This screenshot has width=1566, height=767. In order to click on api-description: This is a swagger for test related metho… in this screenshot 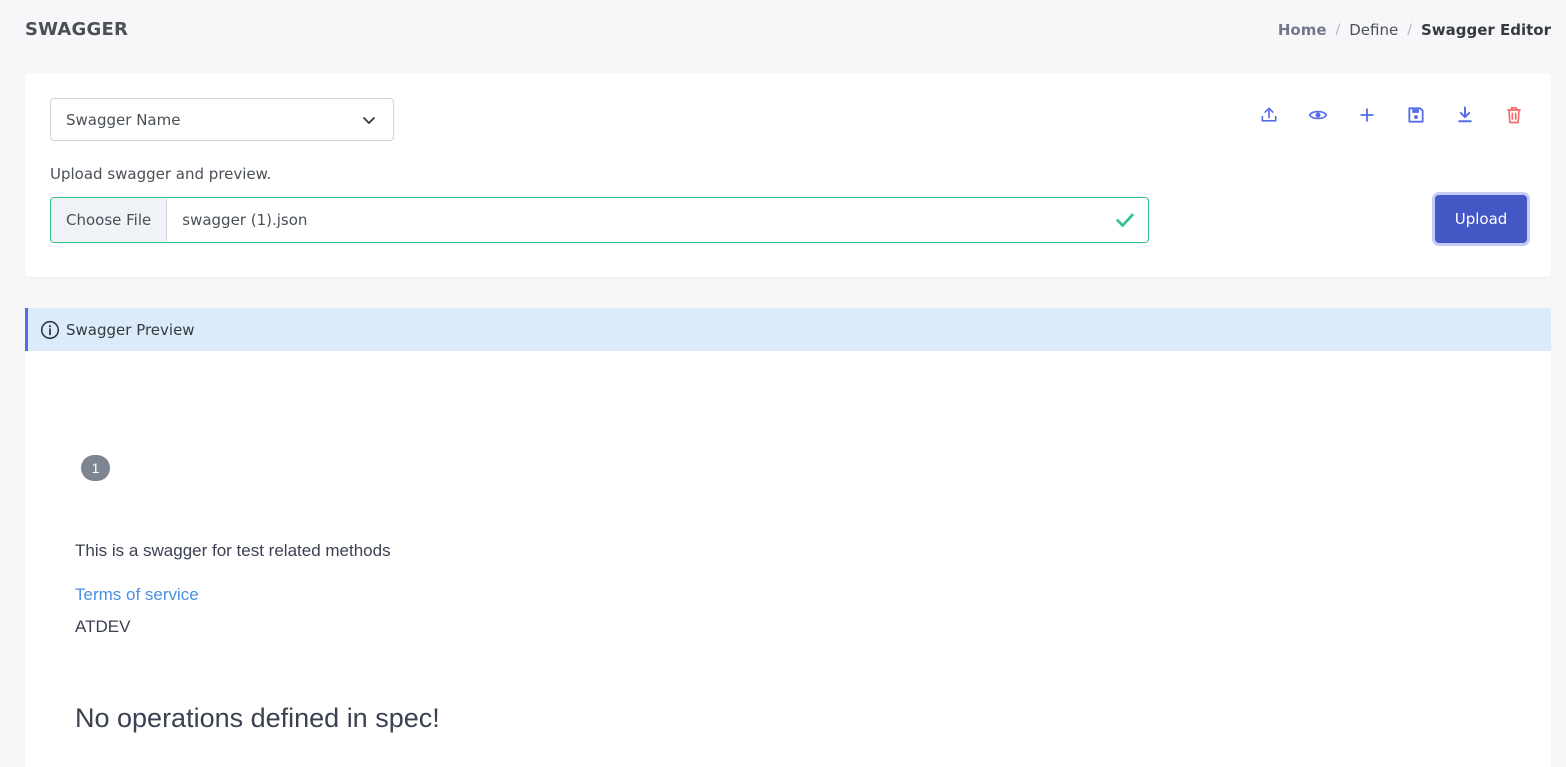, I will do `click(233, 550)`.